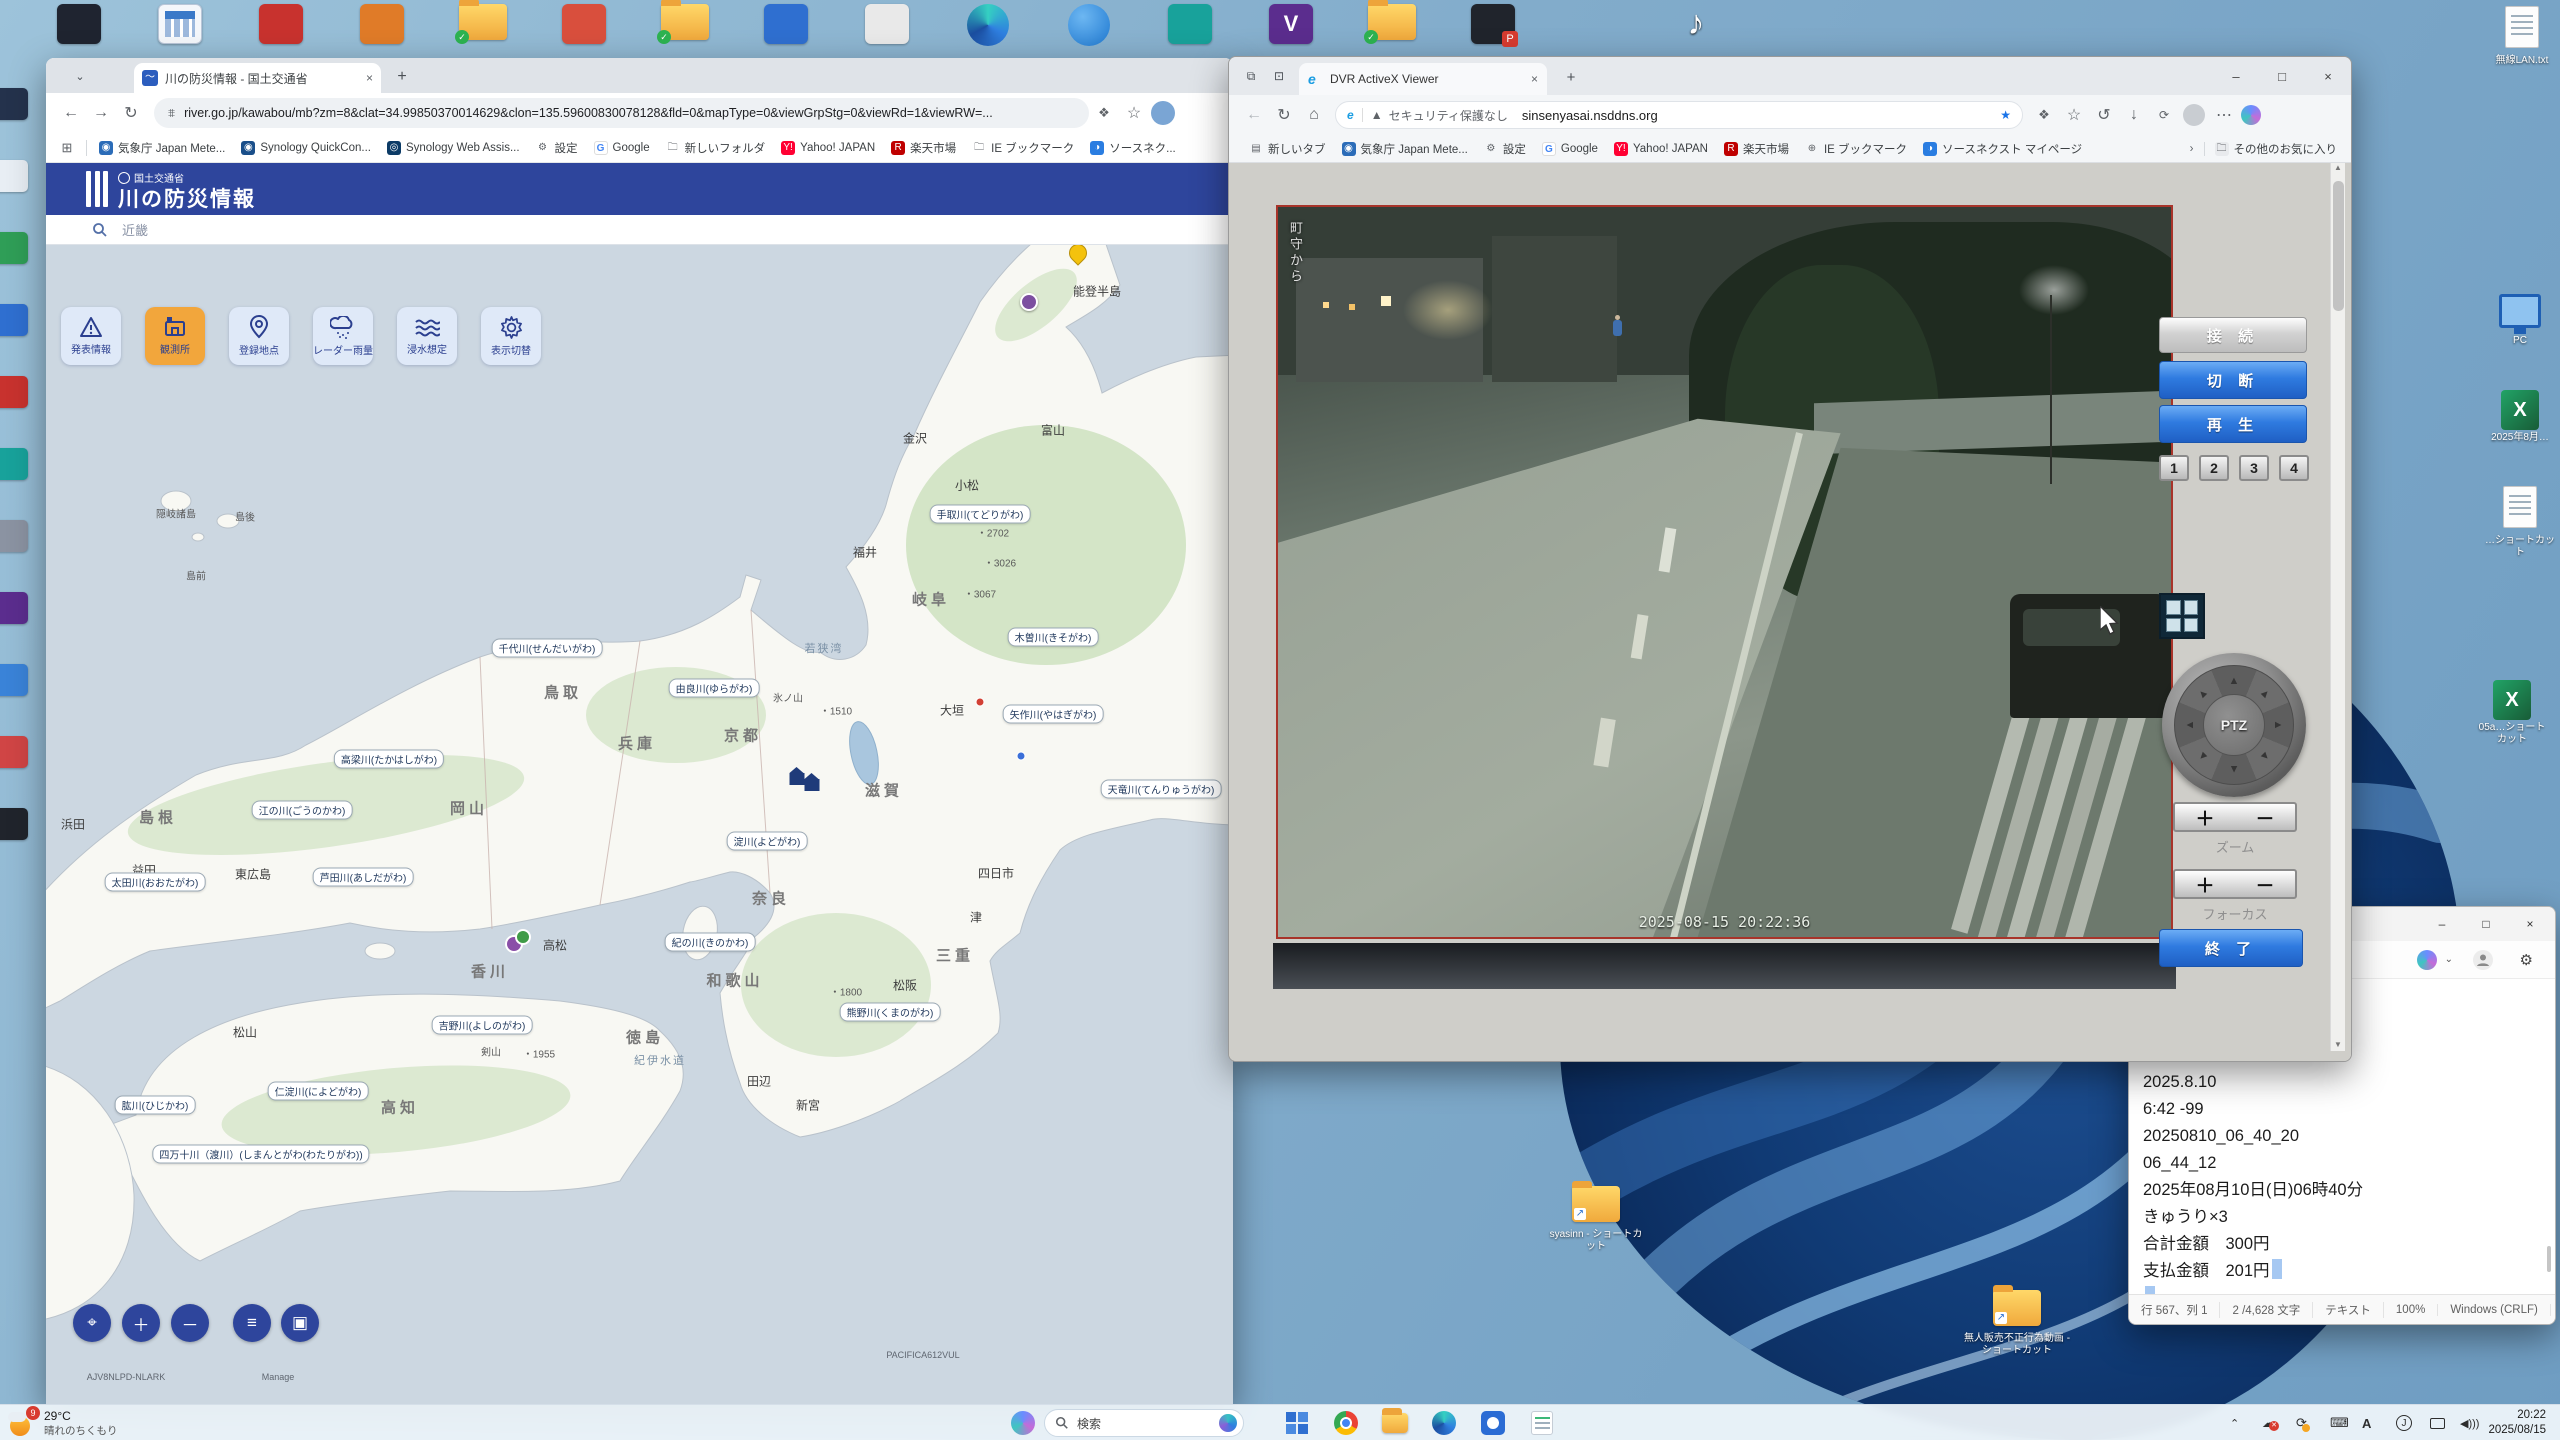  Describe the element at coordinates (2270, 1423) in the screenshot. I see `tray-onedrive-error: ☁ ✕` at that location.